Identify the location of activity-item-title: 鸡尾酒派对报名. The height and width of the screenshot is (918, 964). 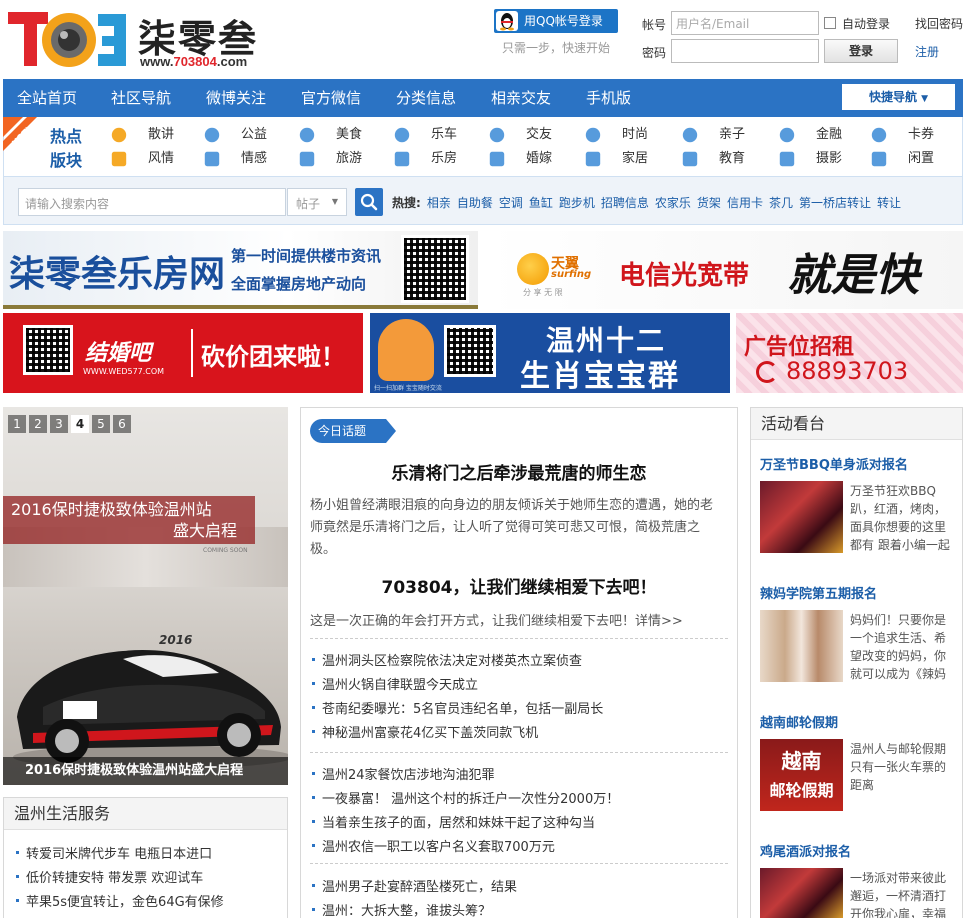
(805, 850).